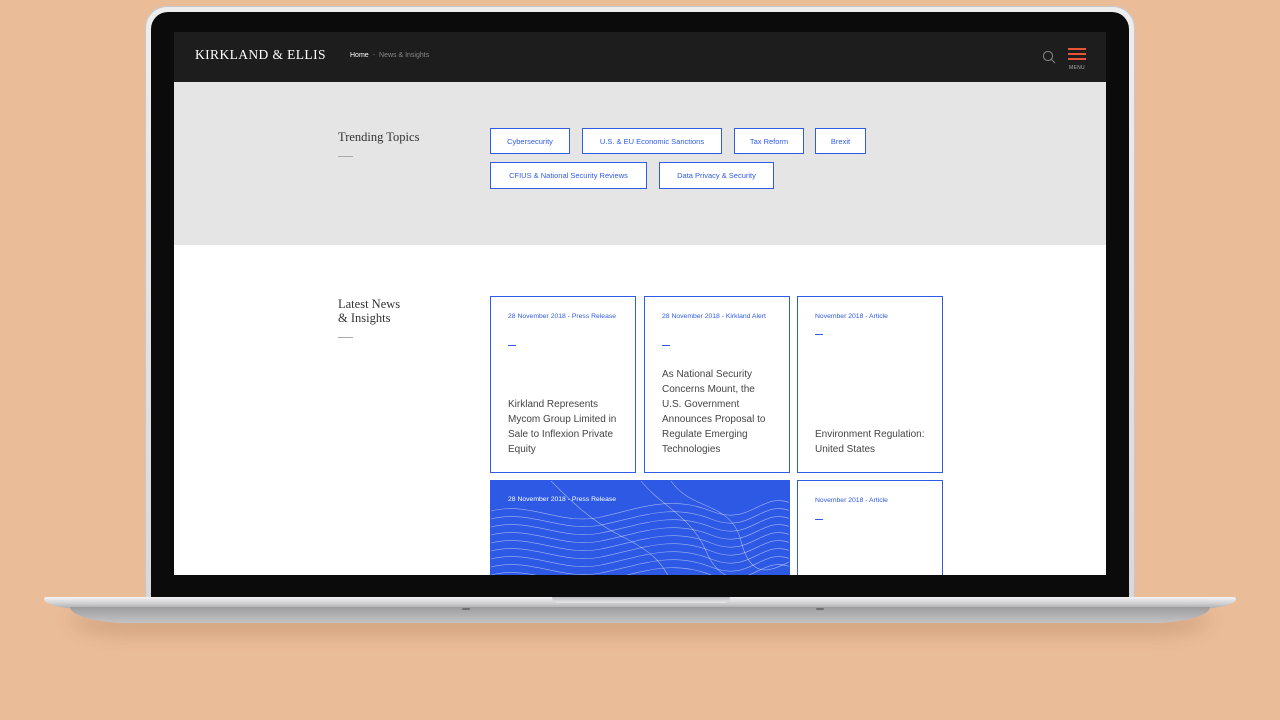  What do you see at coordinates (359, 55) in the screenshot?
I see `breadcrumb-home: Home` at bounding box center [359, 55].